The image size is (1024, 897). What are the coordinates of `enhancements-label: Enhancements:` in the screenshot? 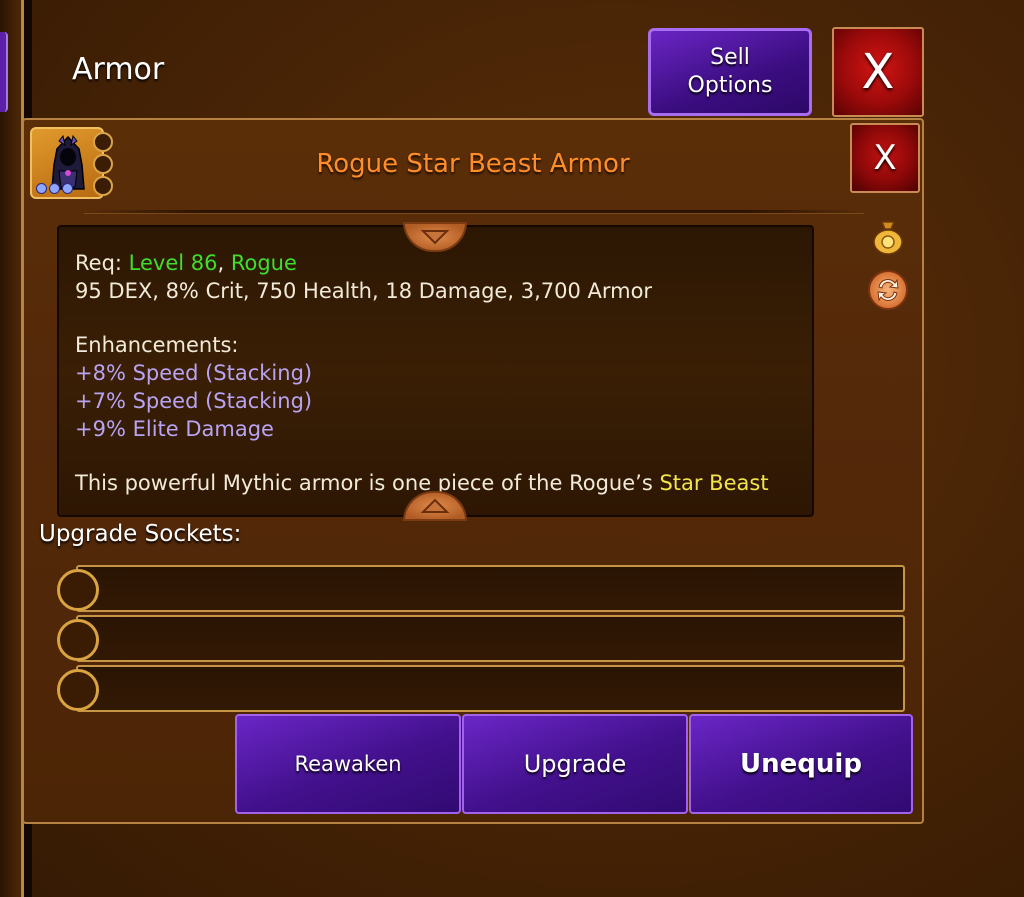 It's located at (157, 345).